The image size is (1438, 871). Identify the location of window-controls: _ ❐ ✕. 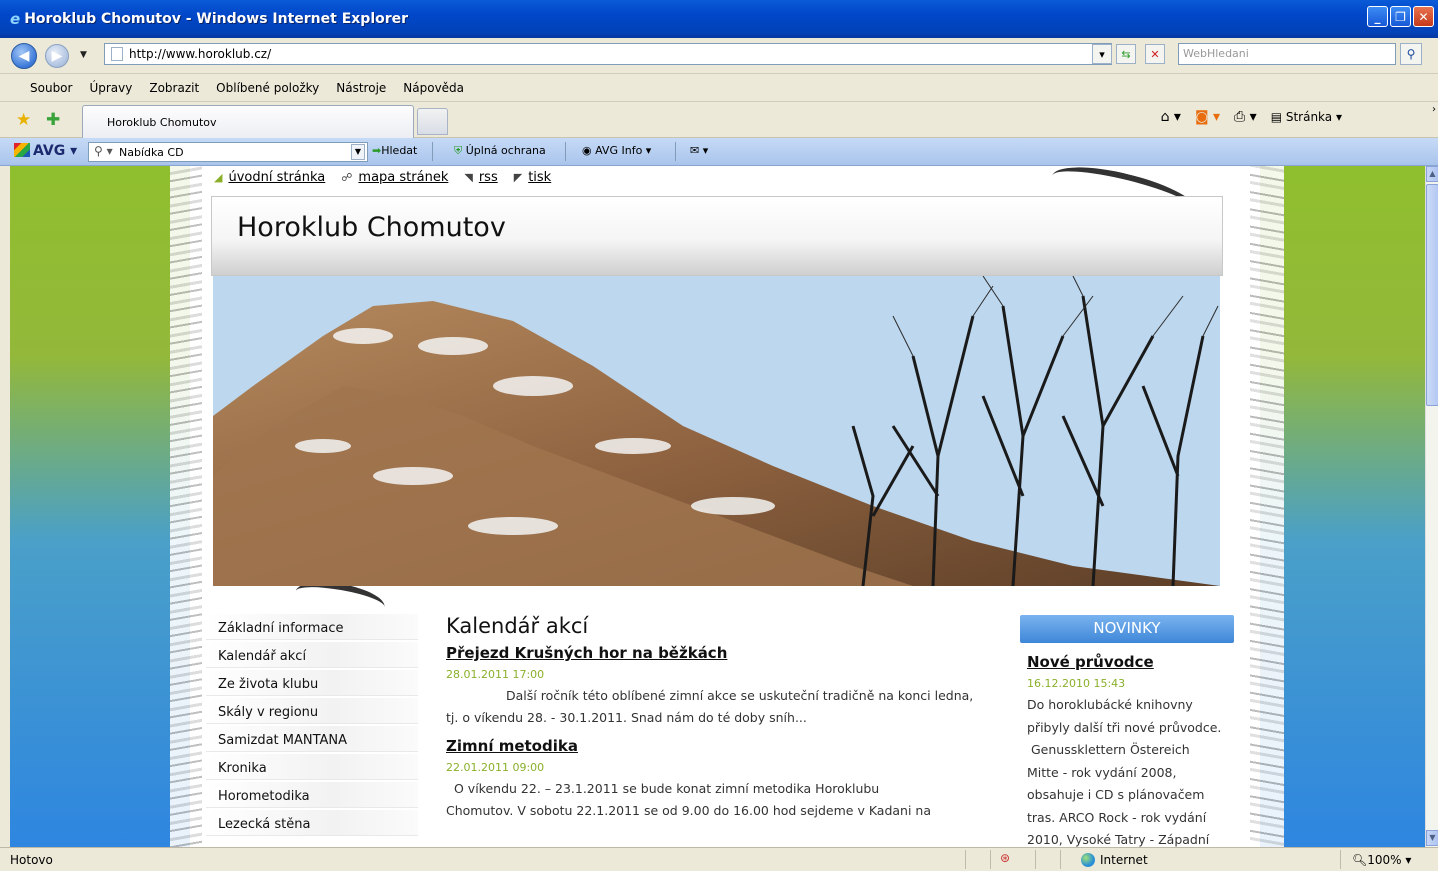
(1400, 16).